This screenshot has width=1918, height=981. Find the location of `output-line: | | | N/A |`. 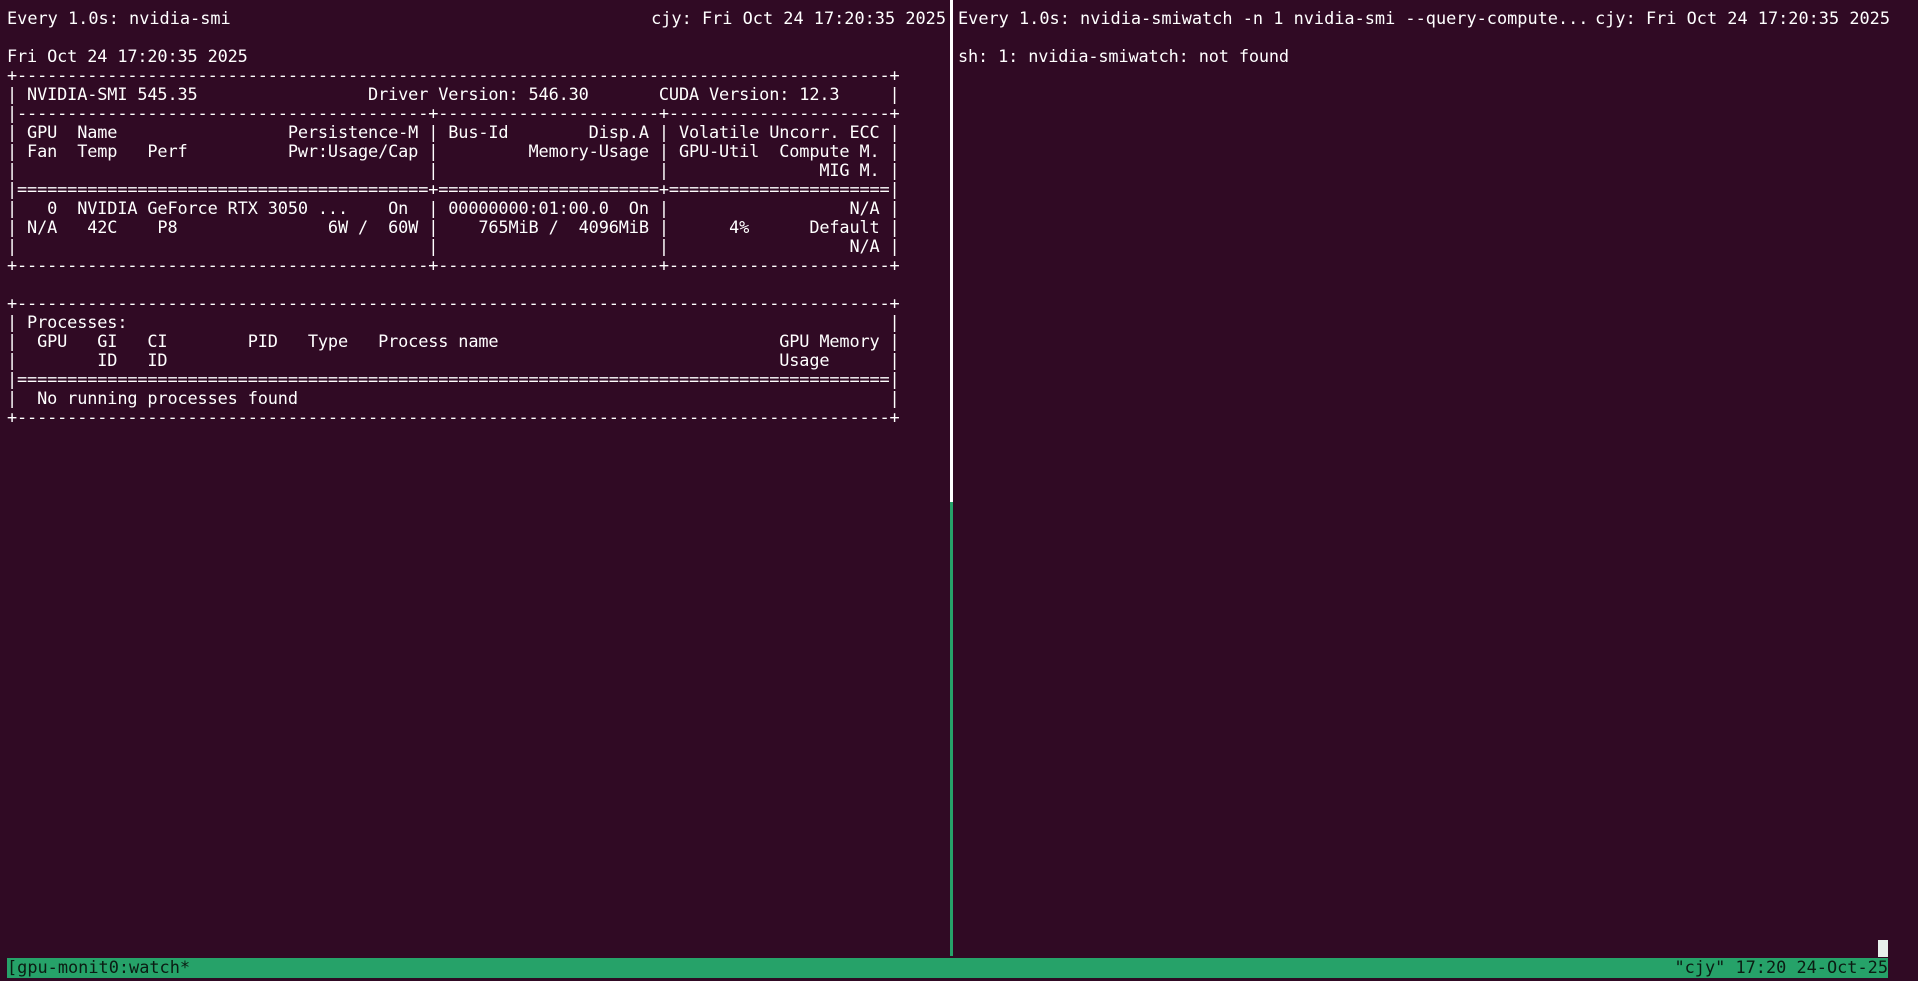

output-line: | | | N/A | is located at coordinates (453, 246).